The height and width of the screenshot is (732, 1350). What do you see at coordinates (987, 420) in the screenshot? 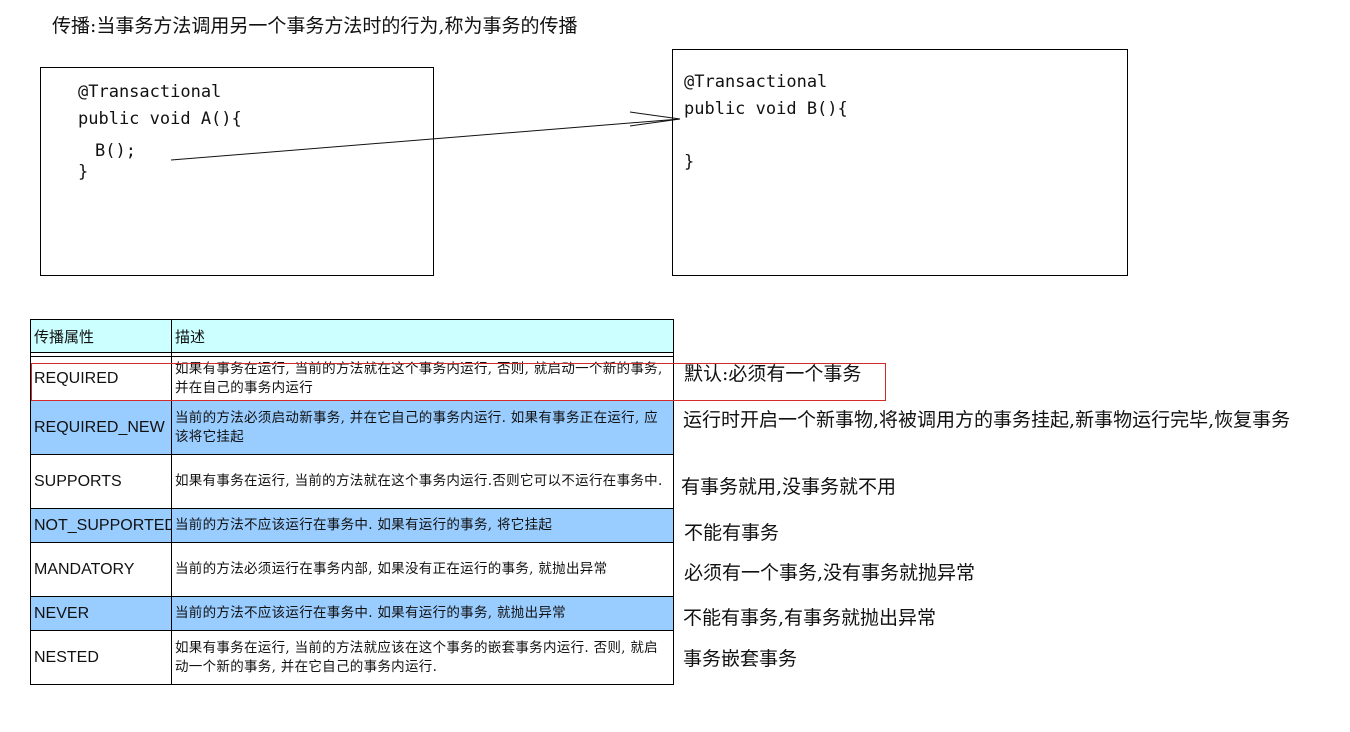
I see `note-required-new: 运行时开启一个新事物,将被调用方的事务挂起,新事物运行完毕,恢复事务` at bounding box center [987, 420].